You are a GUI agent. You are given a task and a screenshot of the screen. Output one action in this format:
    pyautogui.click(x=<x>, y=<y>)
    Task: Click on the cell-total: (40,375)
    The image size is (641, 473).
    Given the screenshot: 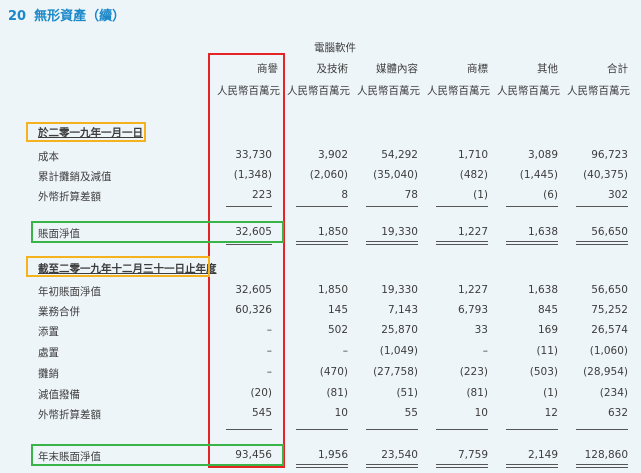 What is the action you would take?
    pyautogui.click(x=605, y=175)
    